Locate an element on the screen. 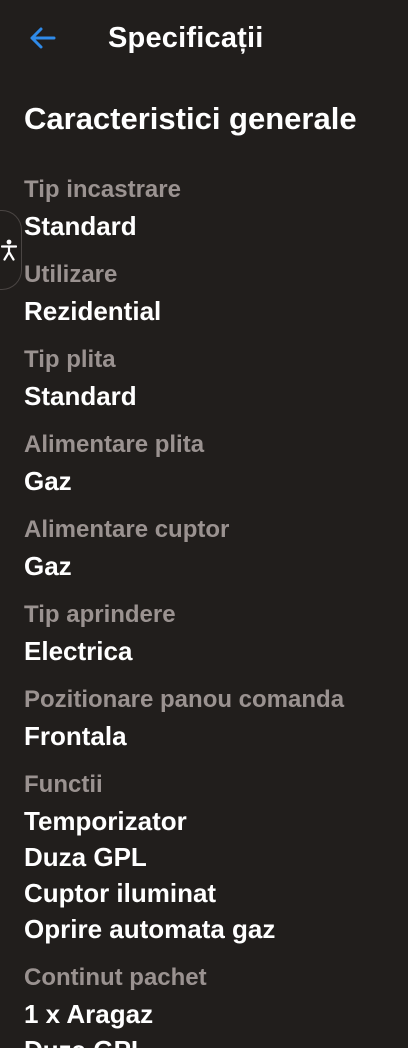 This screenshot has width=408, height=1048. spec-value: Oprire automata gaz is located at coordinates (150, 929).